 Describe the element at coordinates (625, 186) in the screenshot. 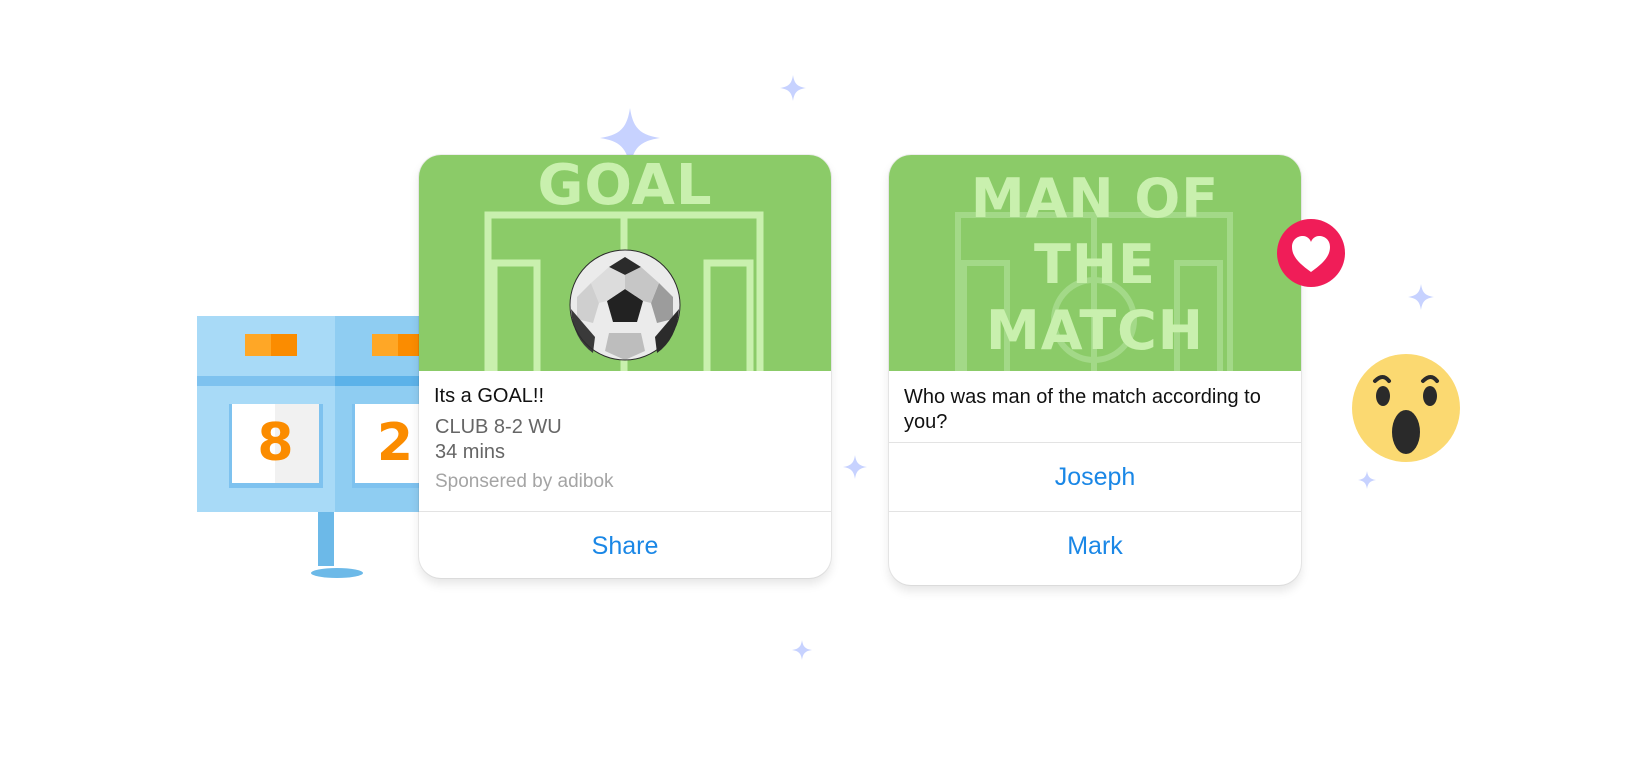

I see `goal-hero-title: GOAL` at that location.